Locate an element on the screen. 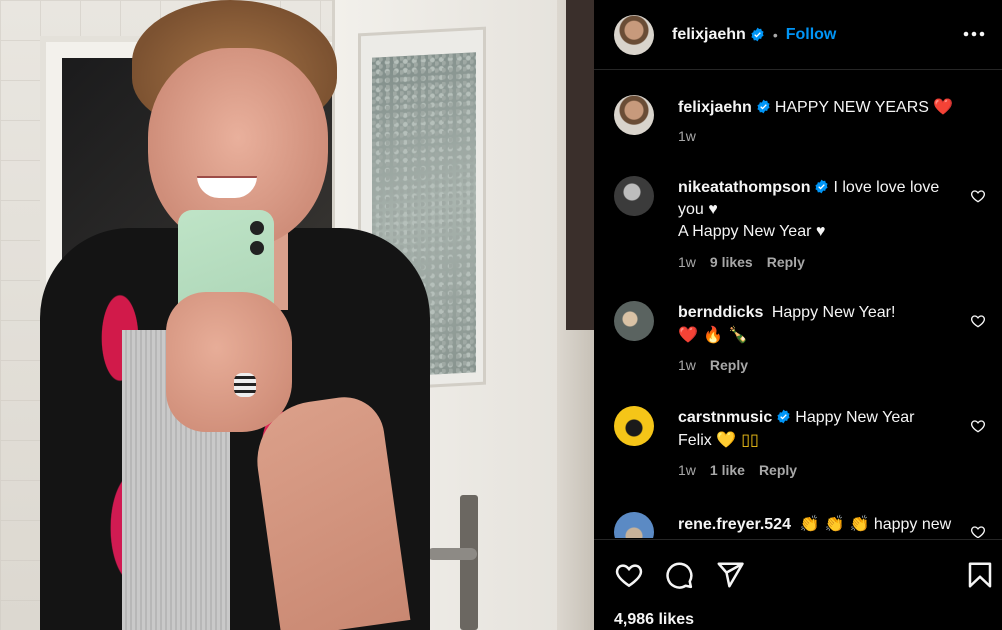 This screenshot has height=630, width=1002. comment-likes-count: 9 likes is located at coordinates (731, 262).